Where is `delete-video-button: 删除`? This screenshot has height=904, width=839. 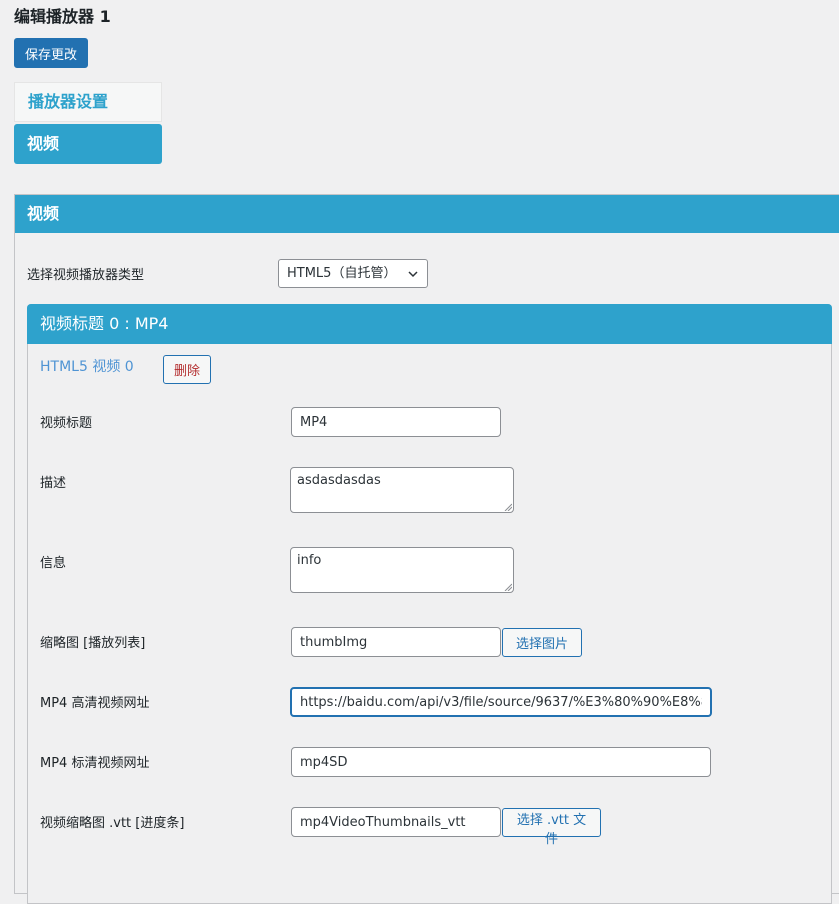
delete-video-button: 删除 is located at coordinates (187, 369).